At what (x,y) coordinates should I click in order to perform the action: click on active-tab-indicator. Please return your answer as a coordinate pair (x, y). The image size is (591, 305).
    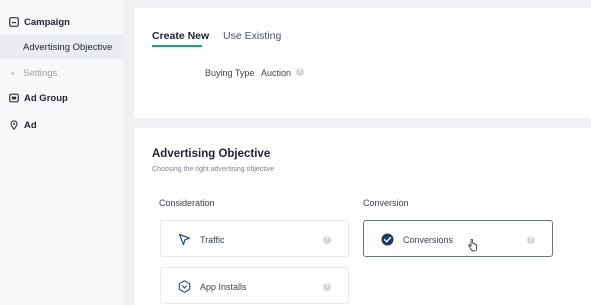
    Looking at the image, I should click on (177, 46).